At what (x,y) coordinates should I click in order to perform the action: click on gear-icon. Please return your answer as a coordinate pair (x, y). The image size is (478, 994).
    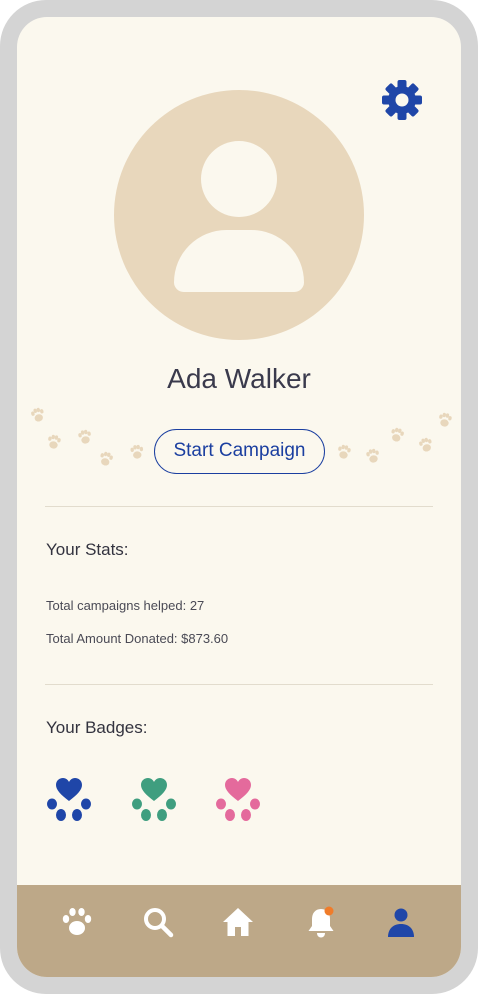
    Looking at the image, I should click on (402, 100).